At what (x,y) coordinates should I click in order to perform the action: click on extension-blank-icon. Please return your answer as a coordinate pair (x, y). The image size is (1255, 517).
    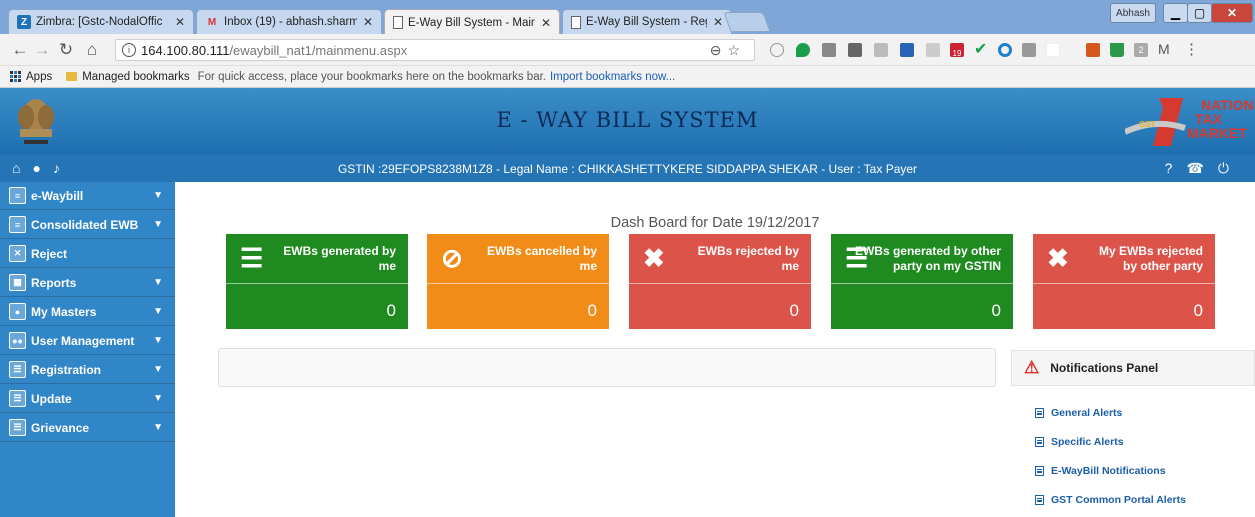
    Looking at the image, I should click on (1053, 50).